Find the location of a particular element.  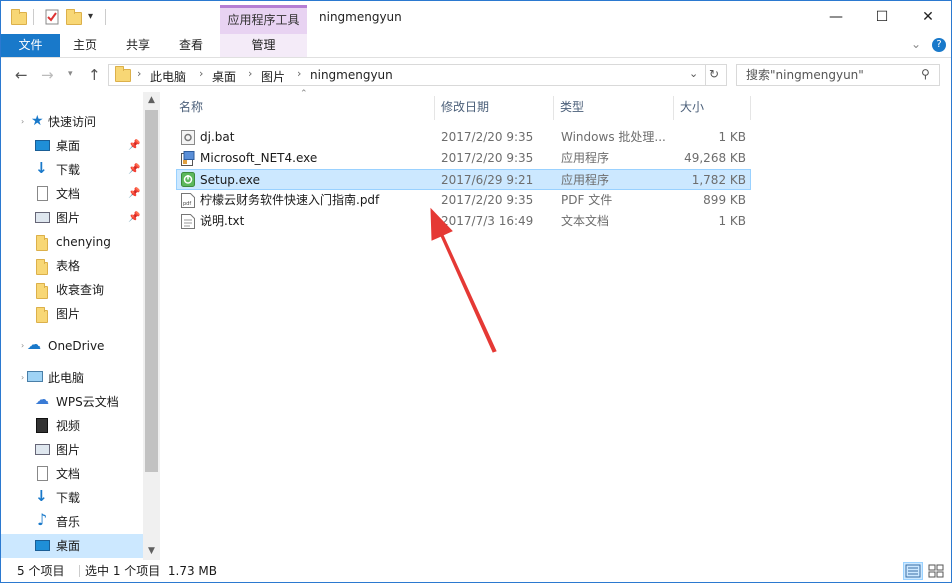

file-type: PDF 文件 is located at coordinates (587, 200).